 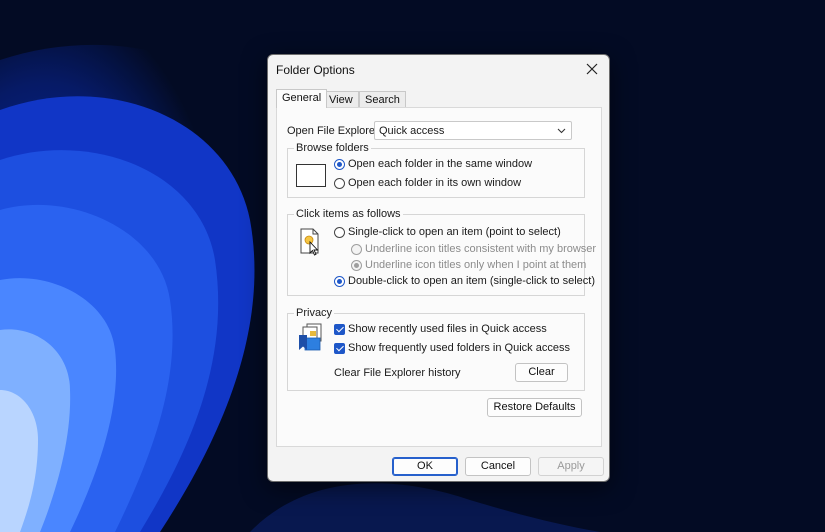 I want to click on titlebar: Folder Options, so click(x=438, y=70).